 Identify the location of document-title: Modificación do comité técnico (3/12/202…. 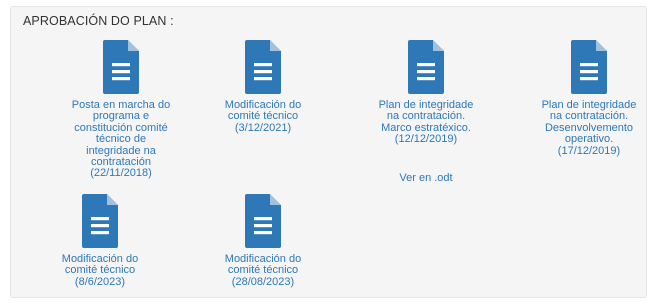
(263, 116).